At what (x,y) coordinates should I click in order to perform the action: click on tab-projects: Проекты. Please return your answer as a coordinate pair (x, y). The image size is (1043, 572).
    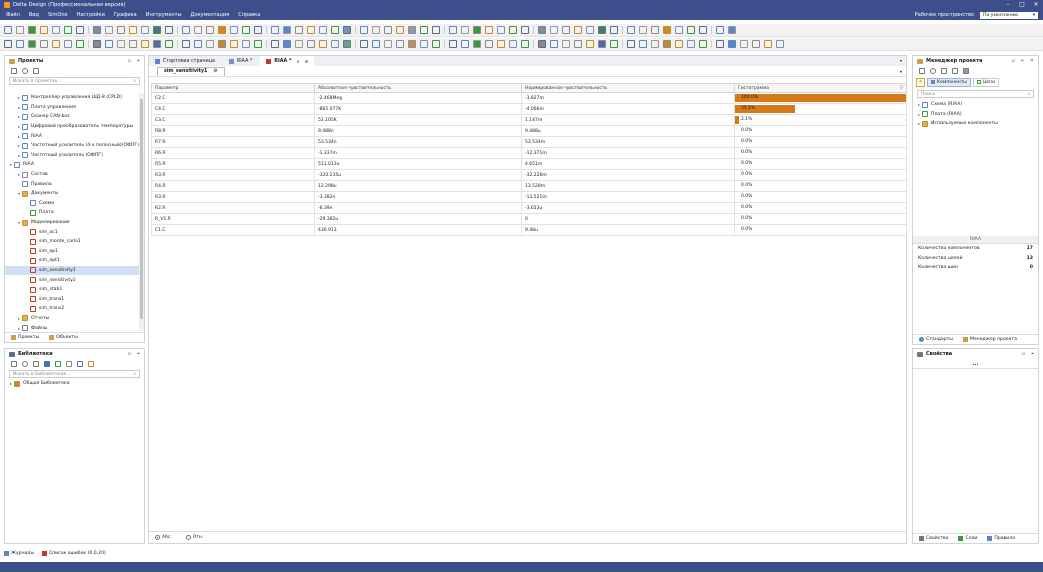
    Looking at the image, I should click on (25, 337).